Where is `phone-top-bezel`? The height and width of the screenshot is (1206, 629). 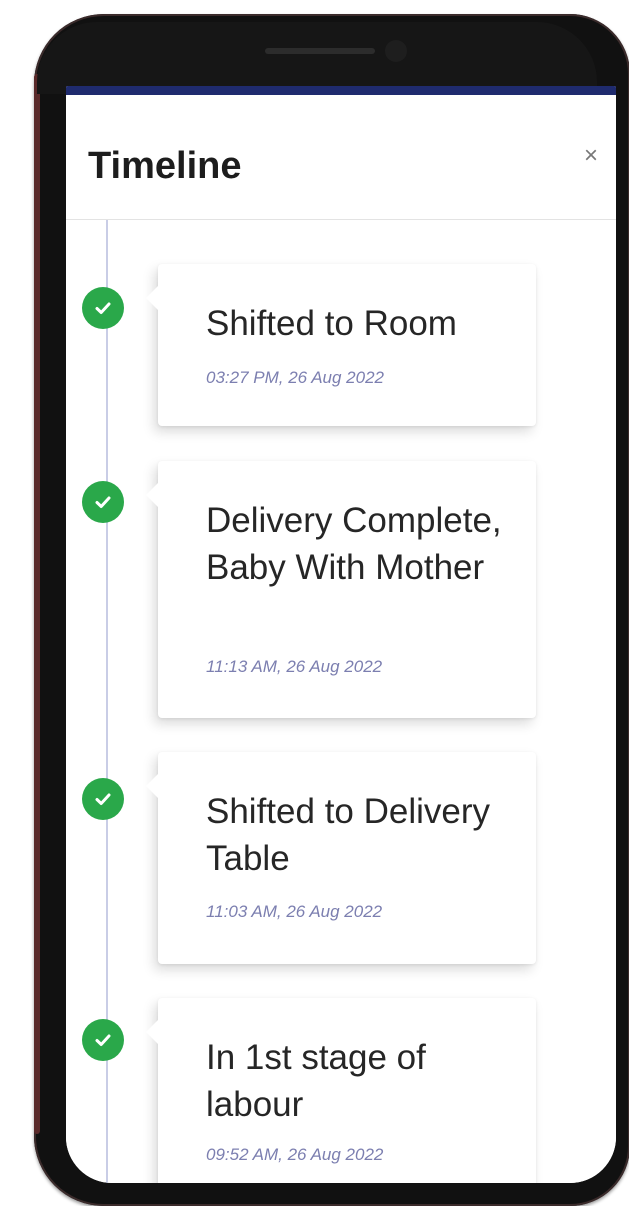 phone-top-bezel is located at coordinates (317, 58).